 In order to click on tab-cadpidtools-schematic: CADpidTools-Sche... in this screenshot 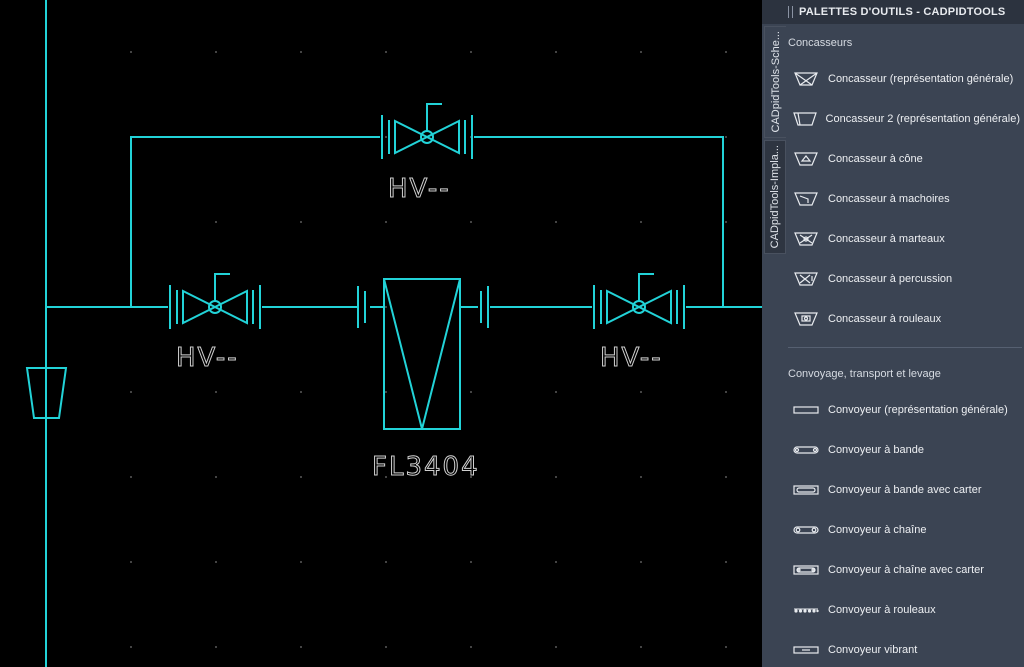, I will do `click(775, 82)`.